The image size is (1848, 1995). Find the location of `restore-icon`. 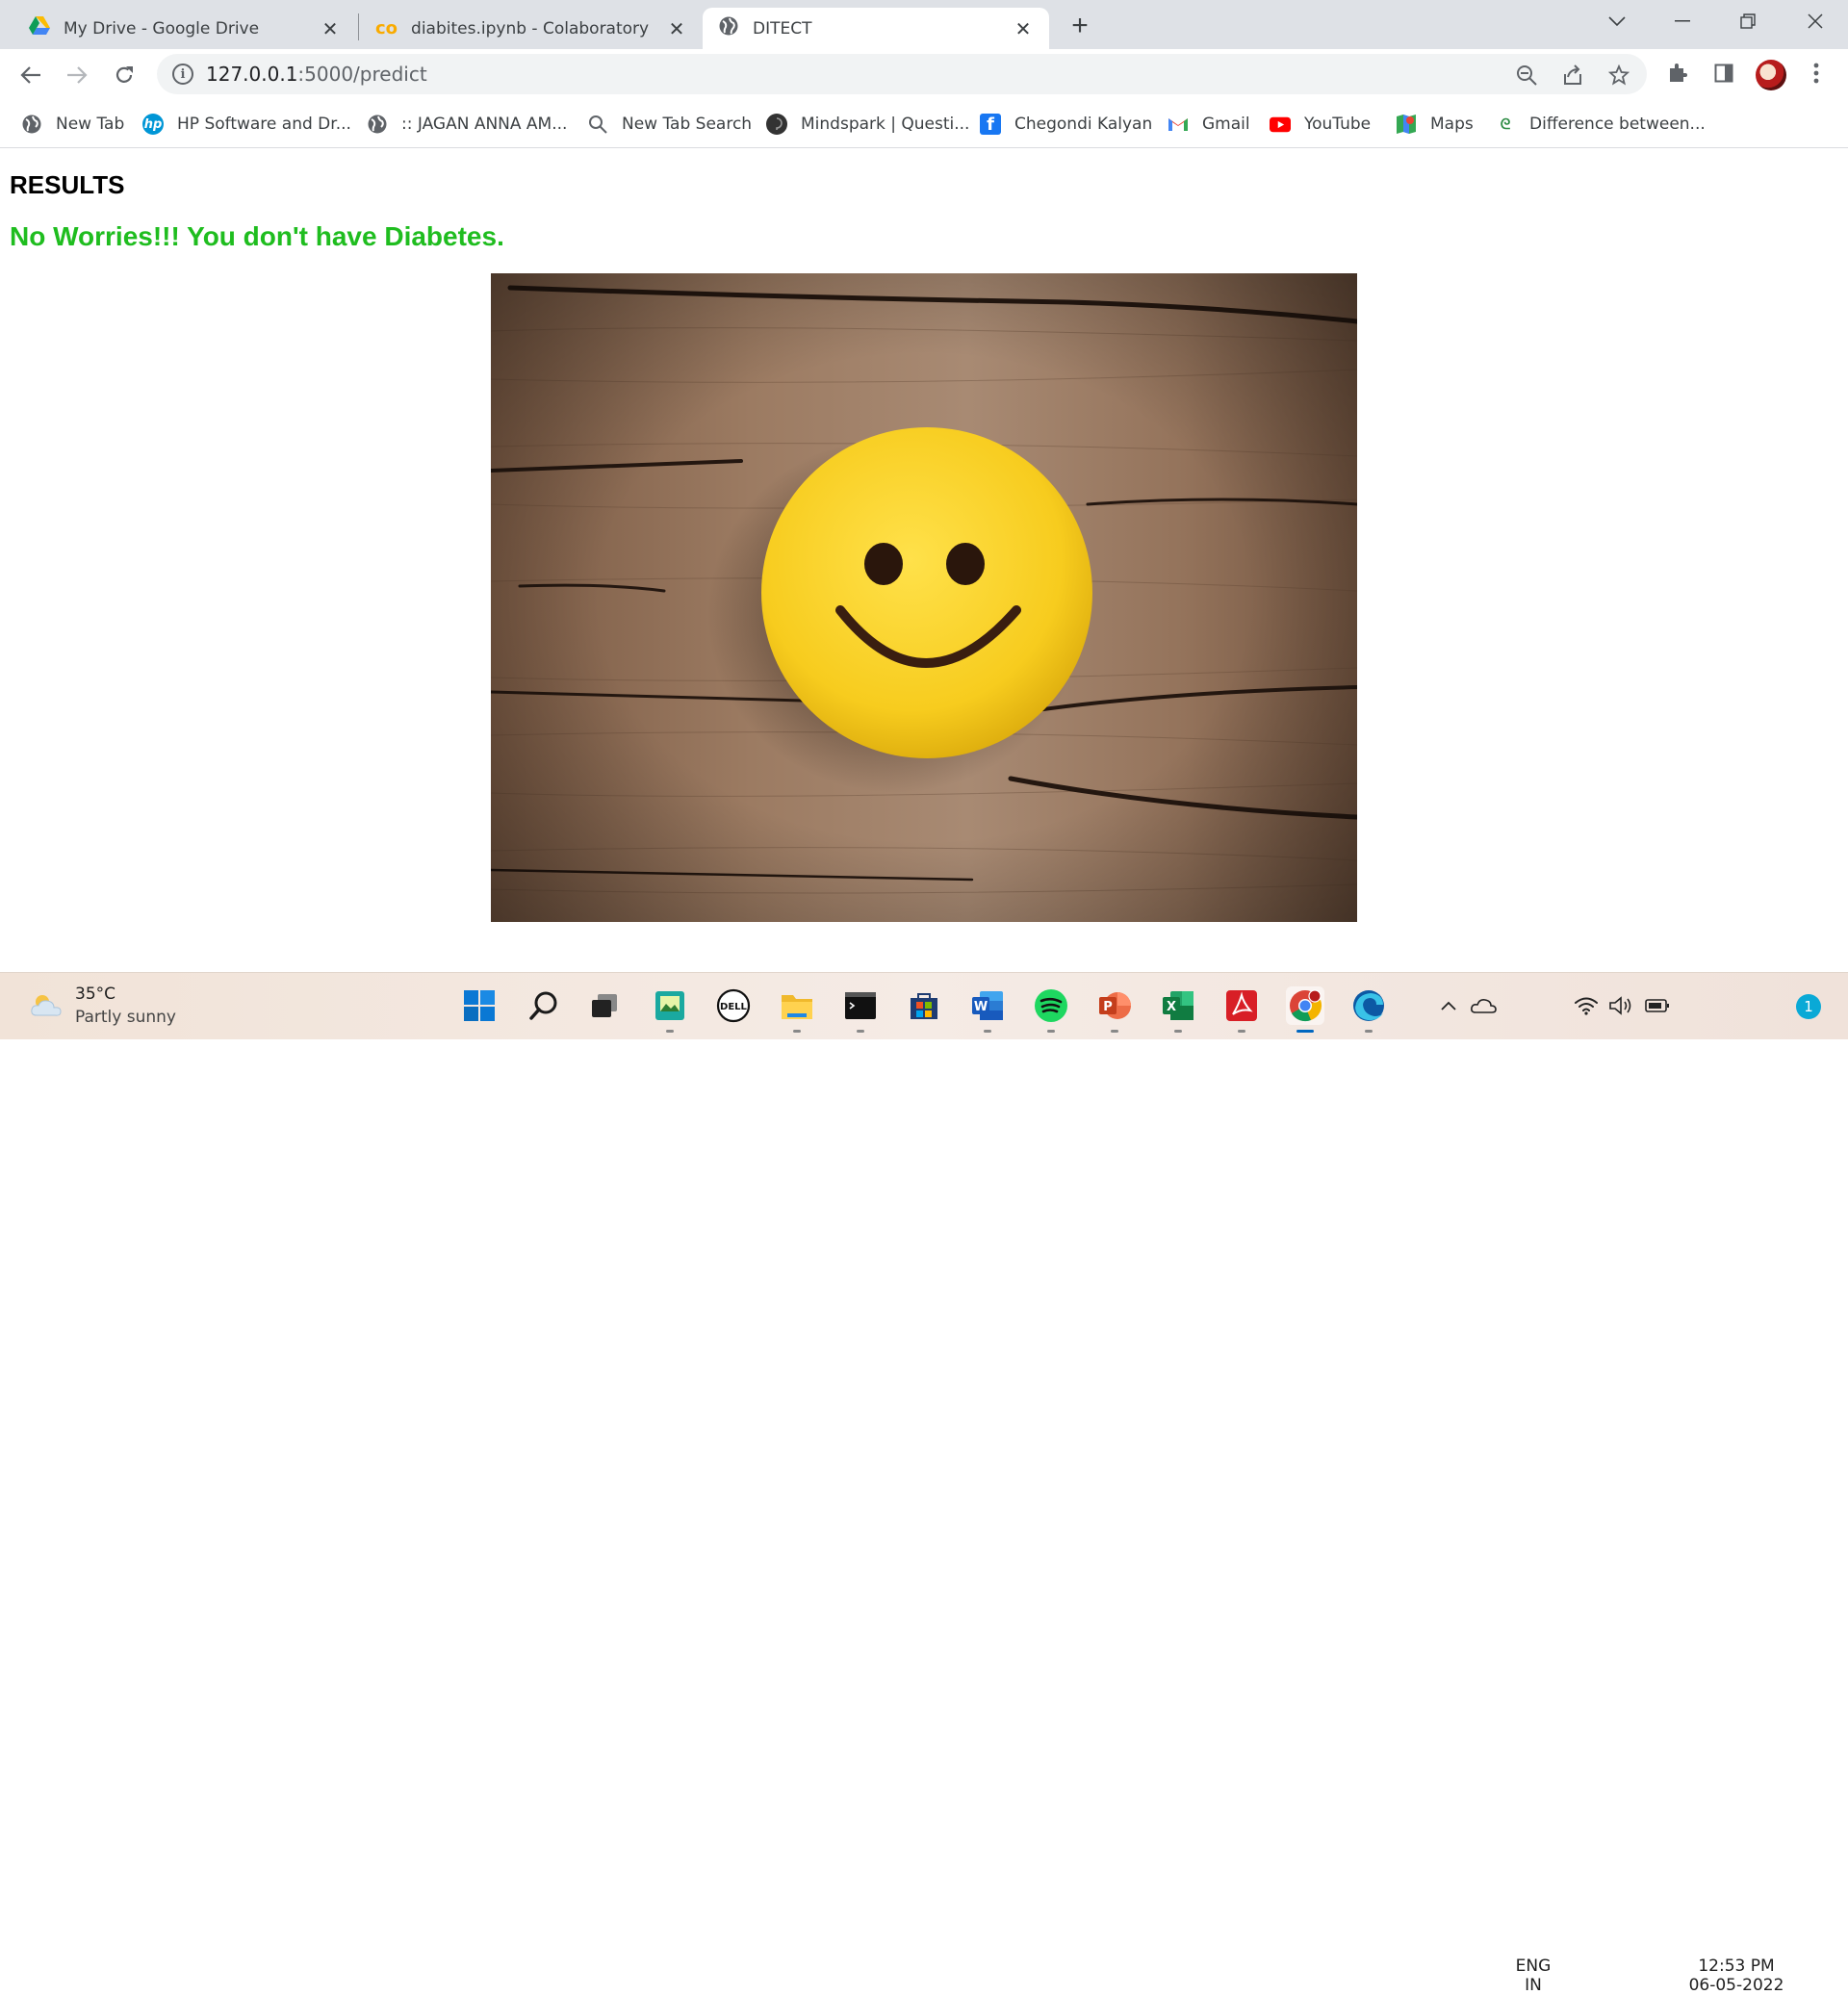

restore-icon is located at coordinates (1748, 21).